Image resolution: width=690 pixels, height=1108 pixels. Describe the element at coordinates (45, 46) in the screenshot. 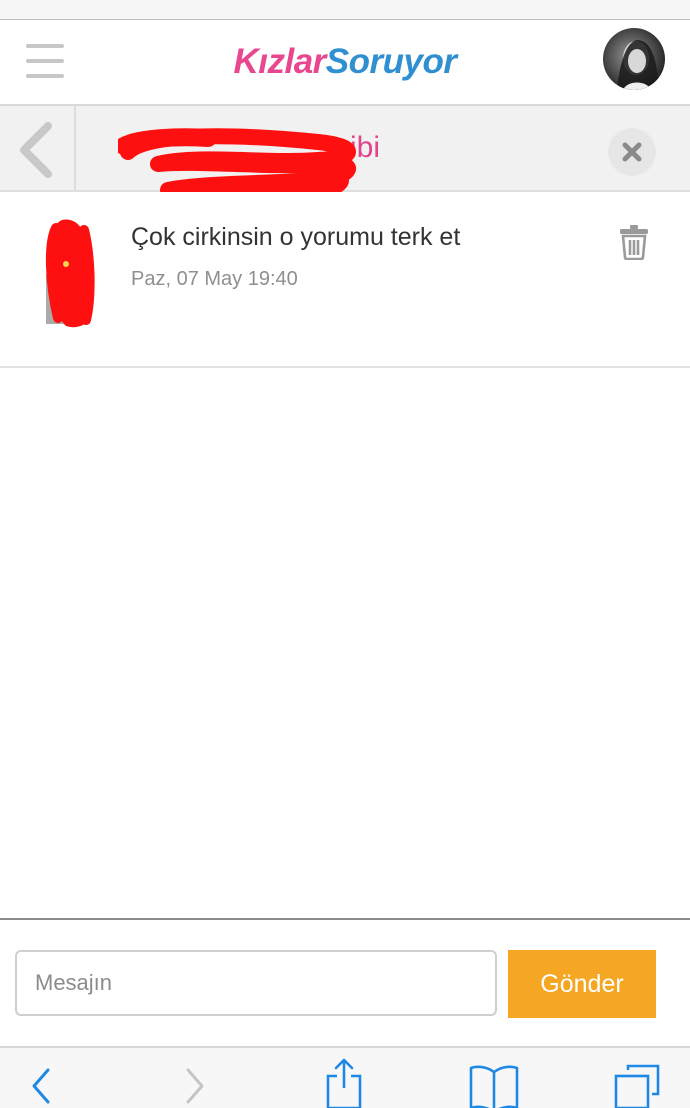

I see `hamburger-icon` at that location.